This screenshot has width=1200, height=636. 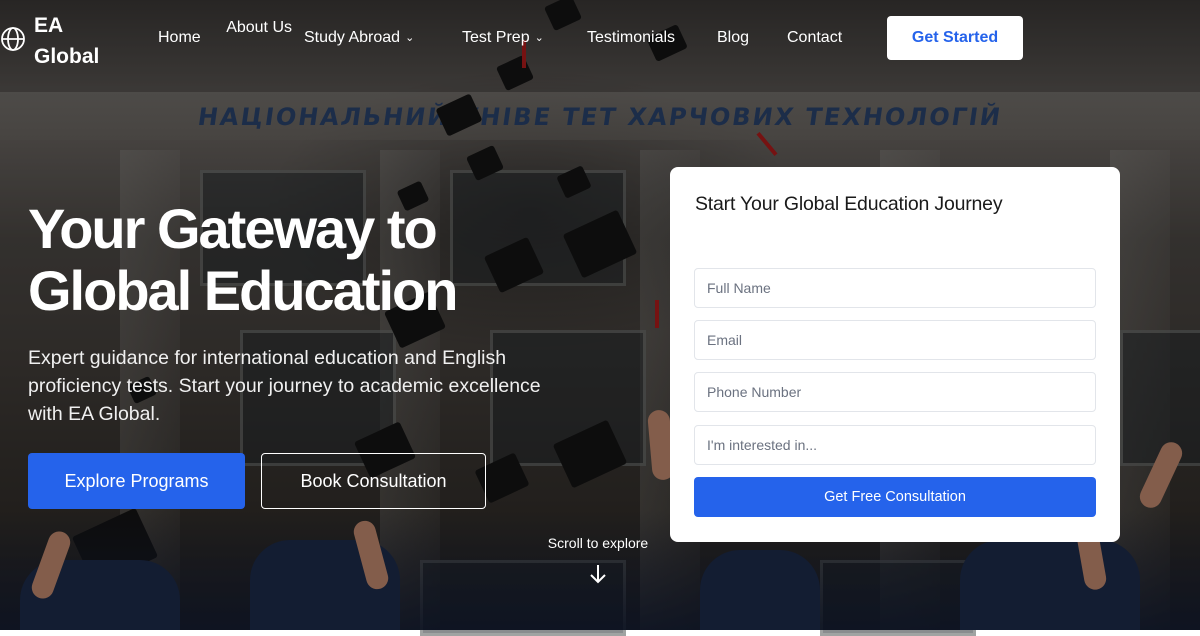 I want to click on form-title: Start Your Global Education Journey, so click(x=849, y=204).